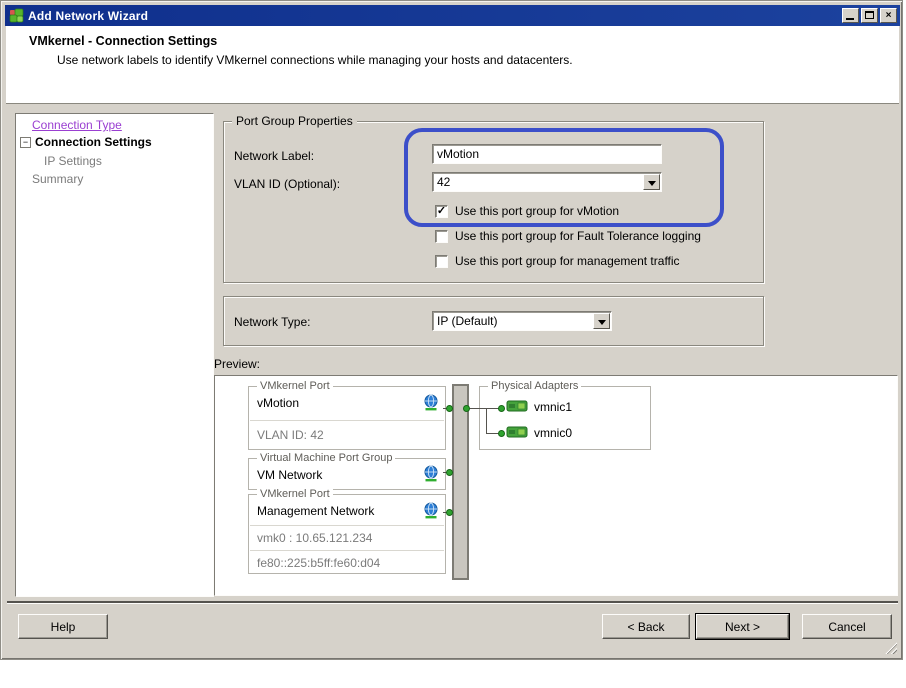 The height and width of the screenshot is (688, 906). Describe the element at coordinates (315, 538) in the screenshot. I see `preview-vmk0-detail: vmk0 : 10.65.121.234` at that location.